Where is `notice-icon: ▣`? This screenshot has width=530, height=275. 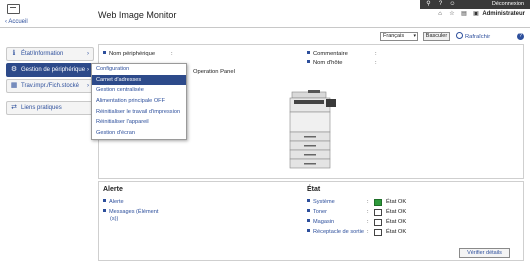
notice-icon: ▣ is located at coordinates (476, 14).